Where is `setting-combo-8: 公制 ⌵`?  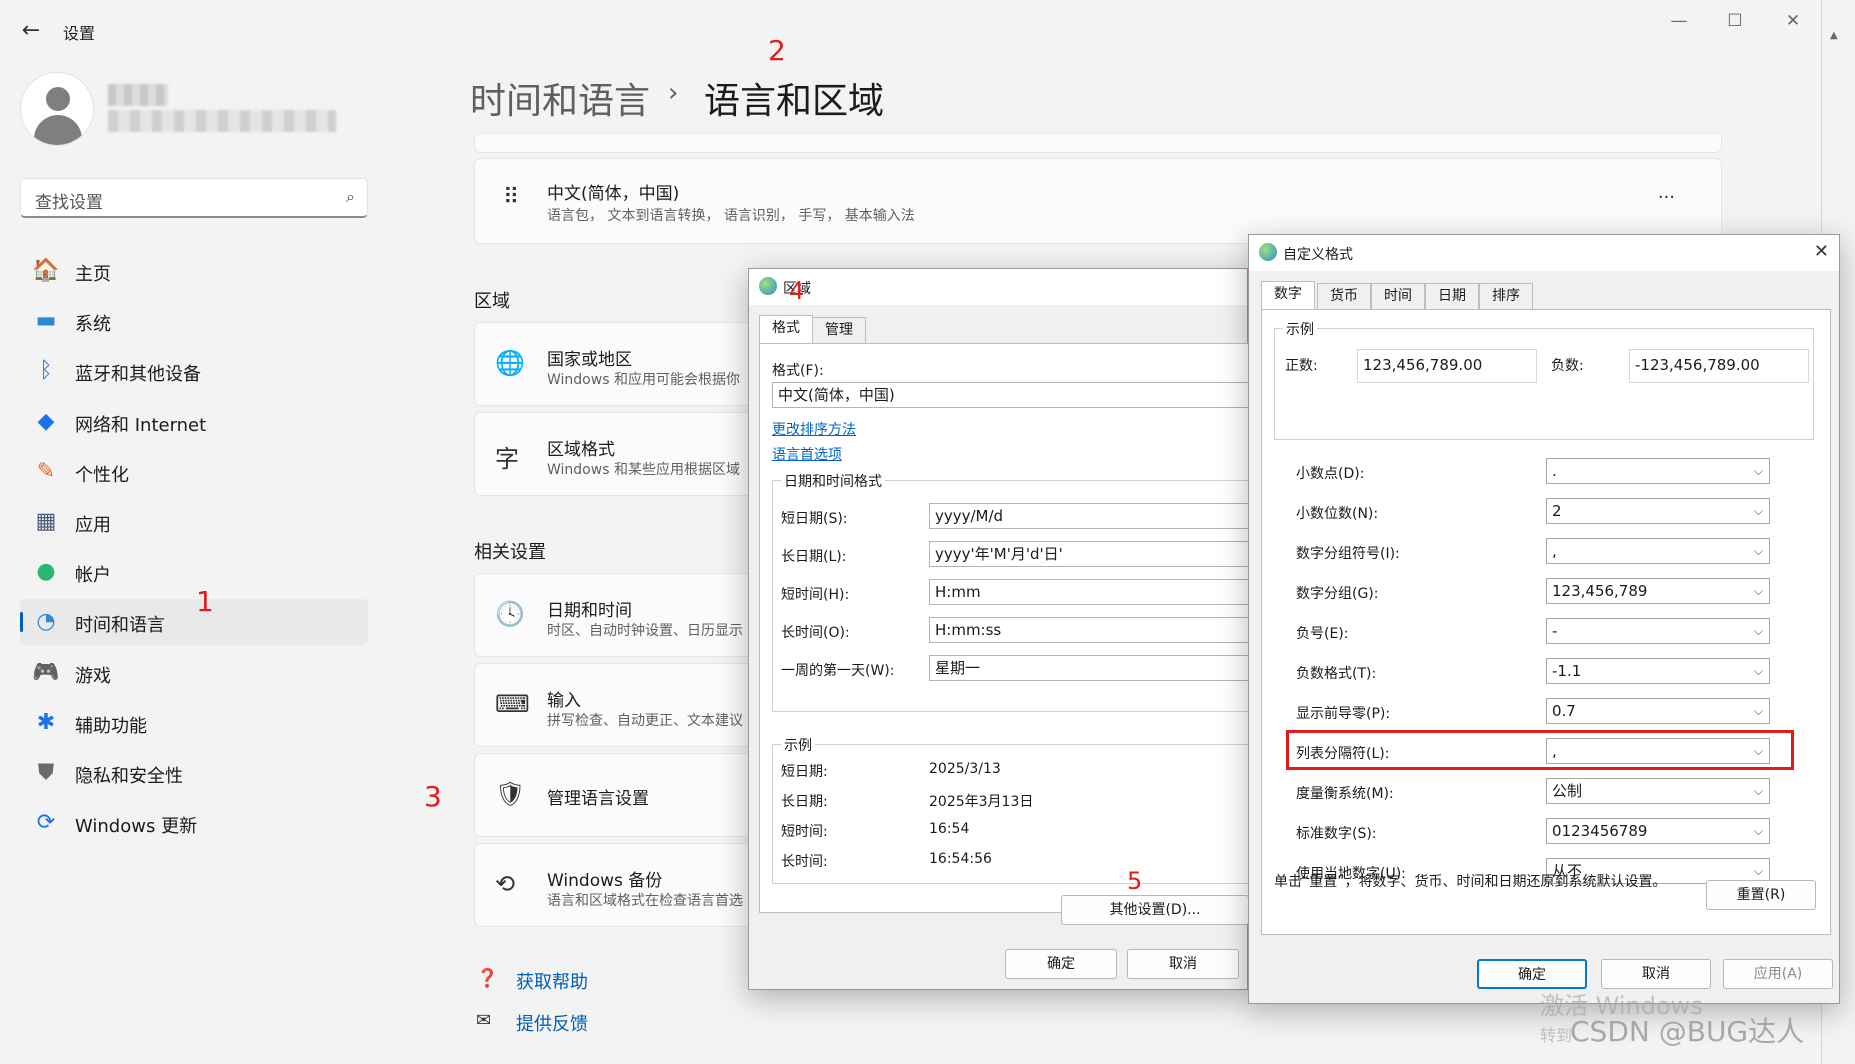 setting-combo-8: 公制 ⌵ is located at coordinates (1658, 791).